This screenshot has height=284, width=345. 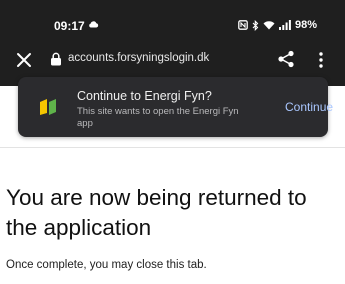 I want to click on more-menu-icon, so click(x=321, y=60).